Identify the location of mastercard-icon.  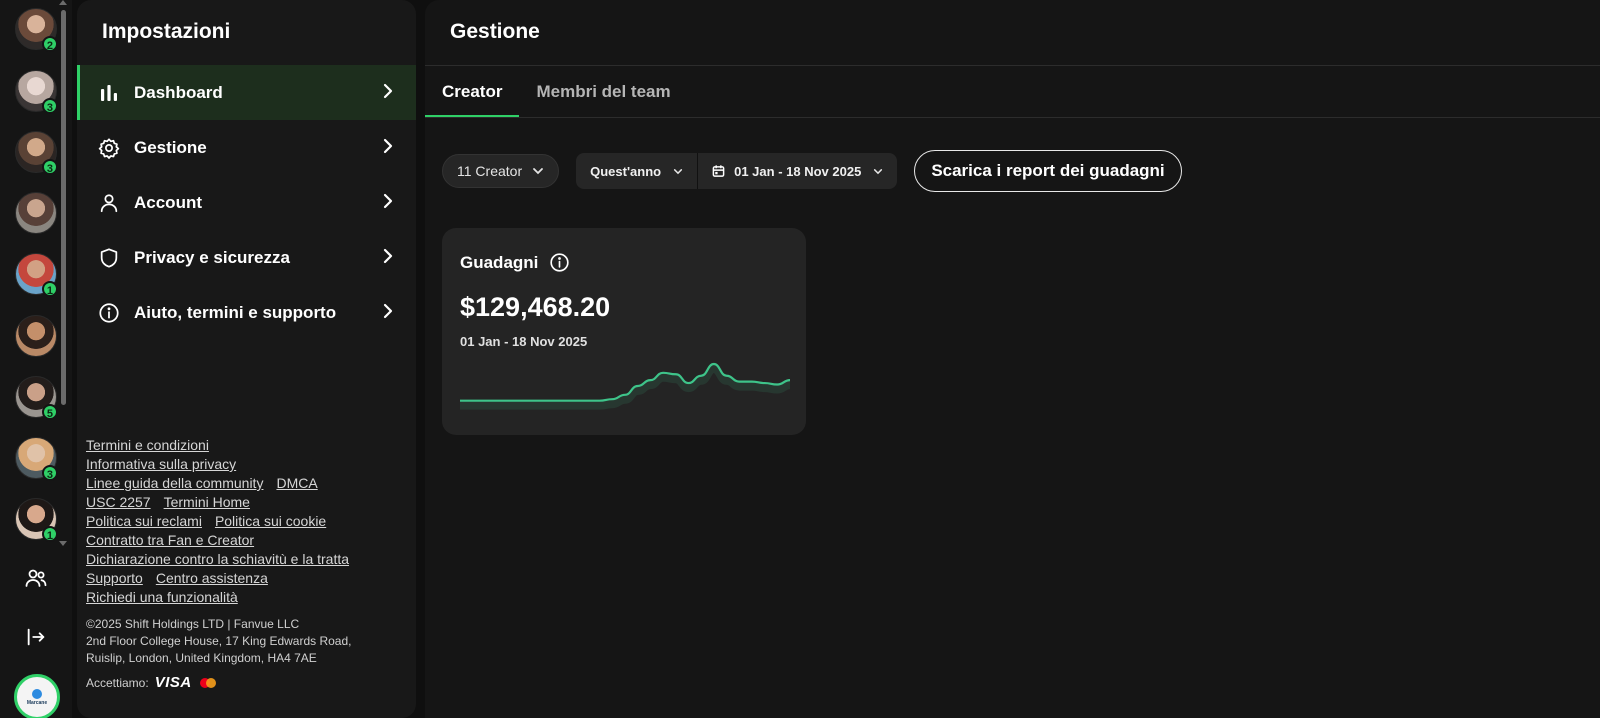
(207, 682).